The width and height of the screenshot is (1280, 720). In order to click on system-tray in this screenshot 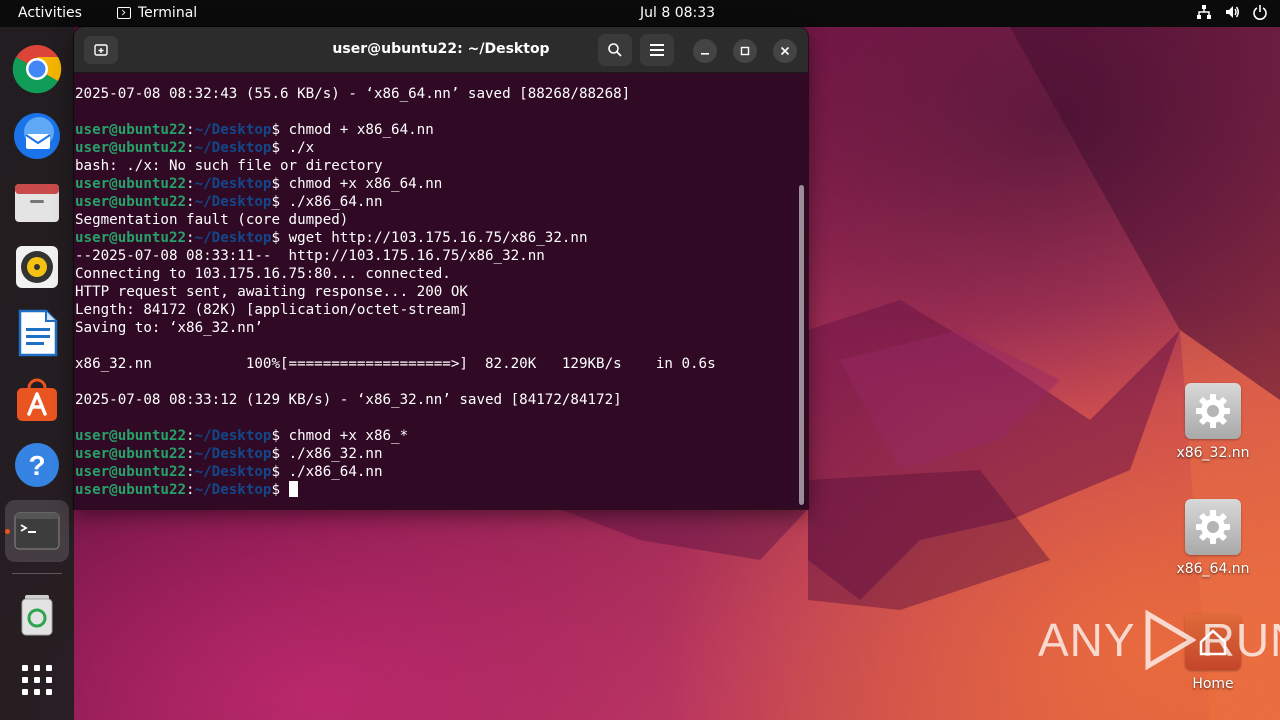, I will do `click(1232, 12)`.